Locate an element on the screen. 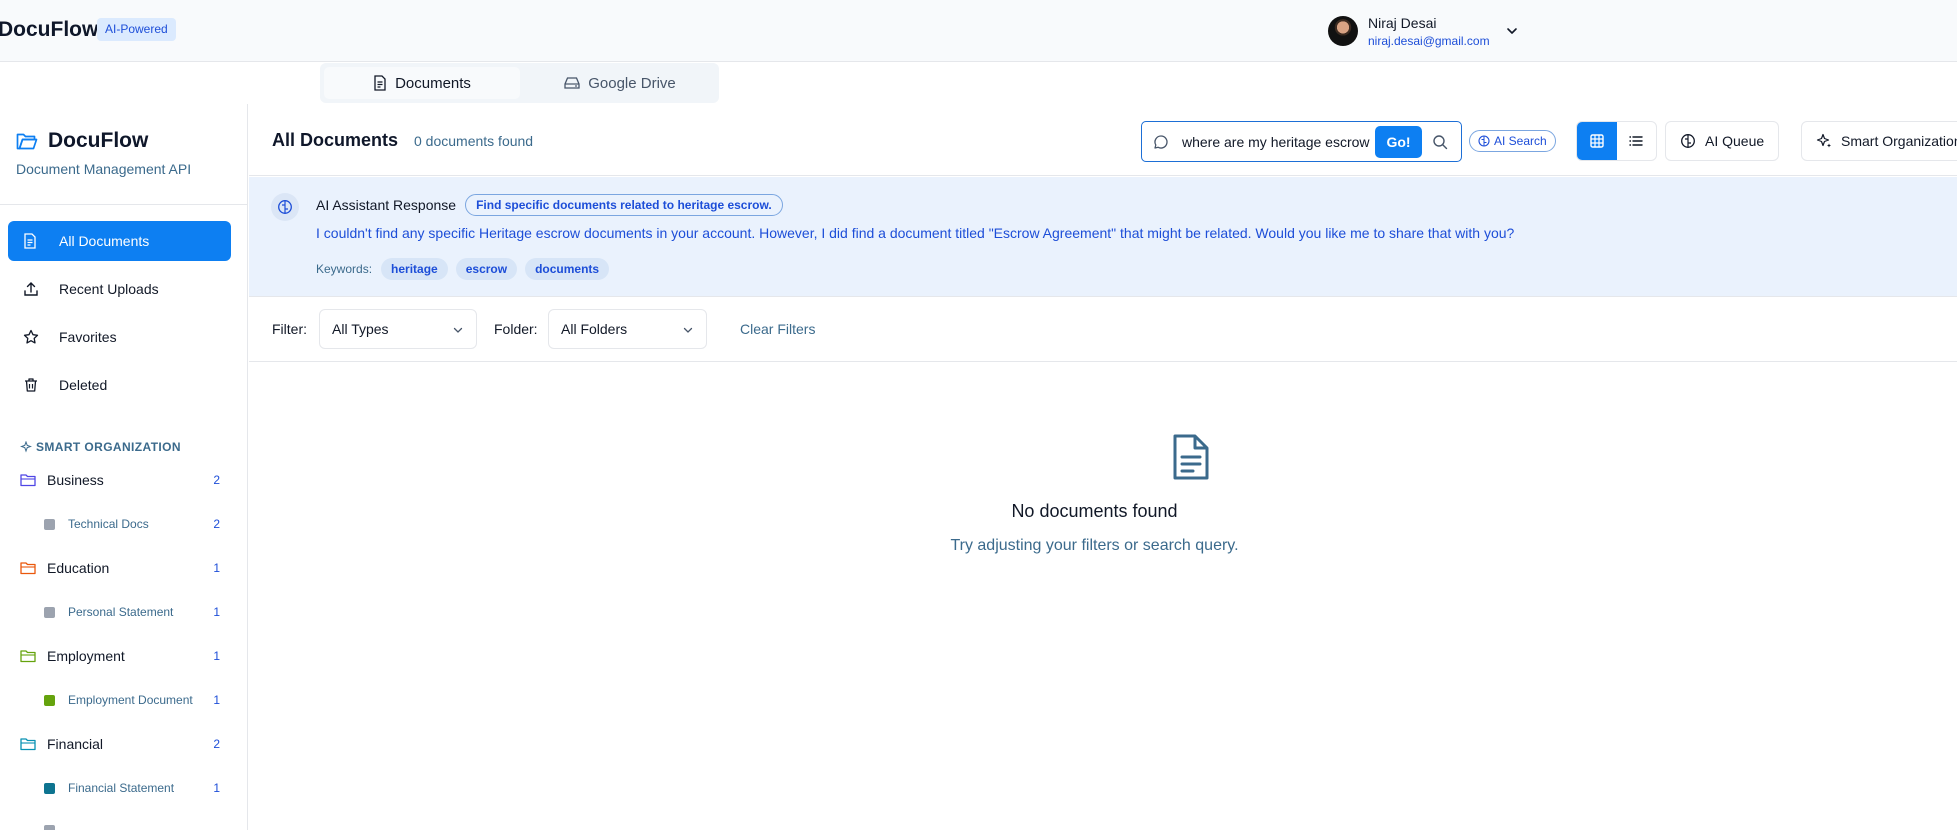 The image size is (1957, 830). sidebar-item-label: Deleted is located at coordinates (83, 385).